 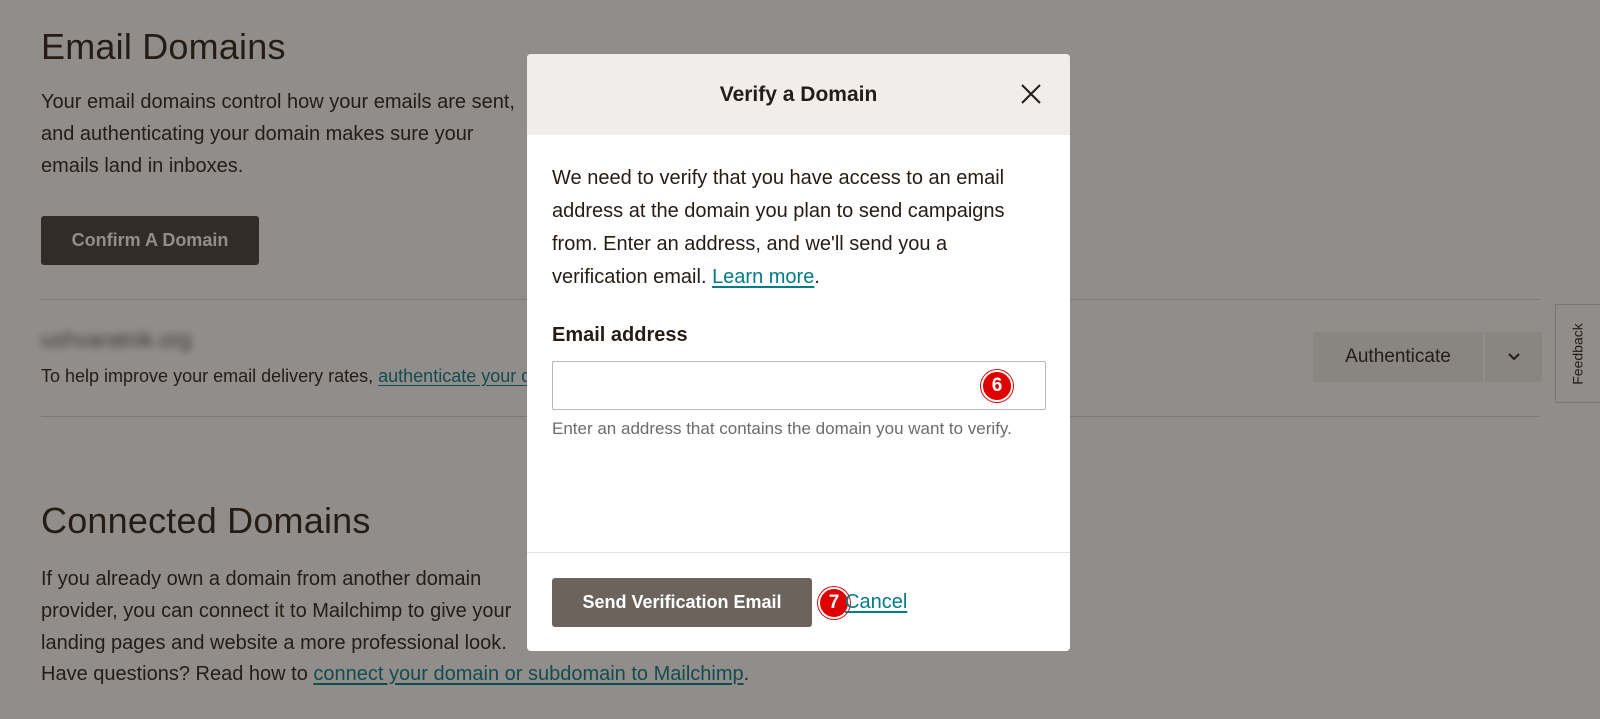 What do you see at coordinates (876, 602) in the screenshot?
I see `cancel-link: Cancel` at bounding box center [876, 602].